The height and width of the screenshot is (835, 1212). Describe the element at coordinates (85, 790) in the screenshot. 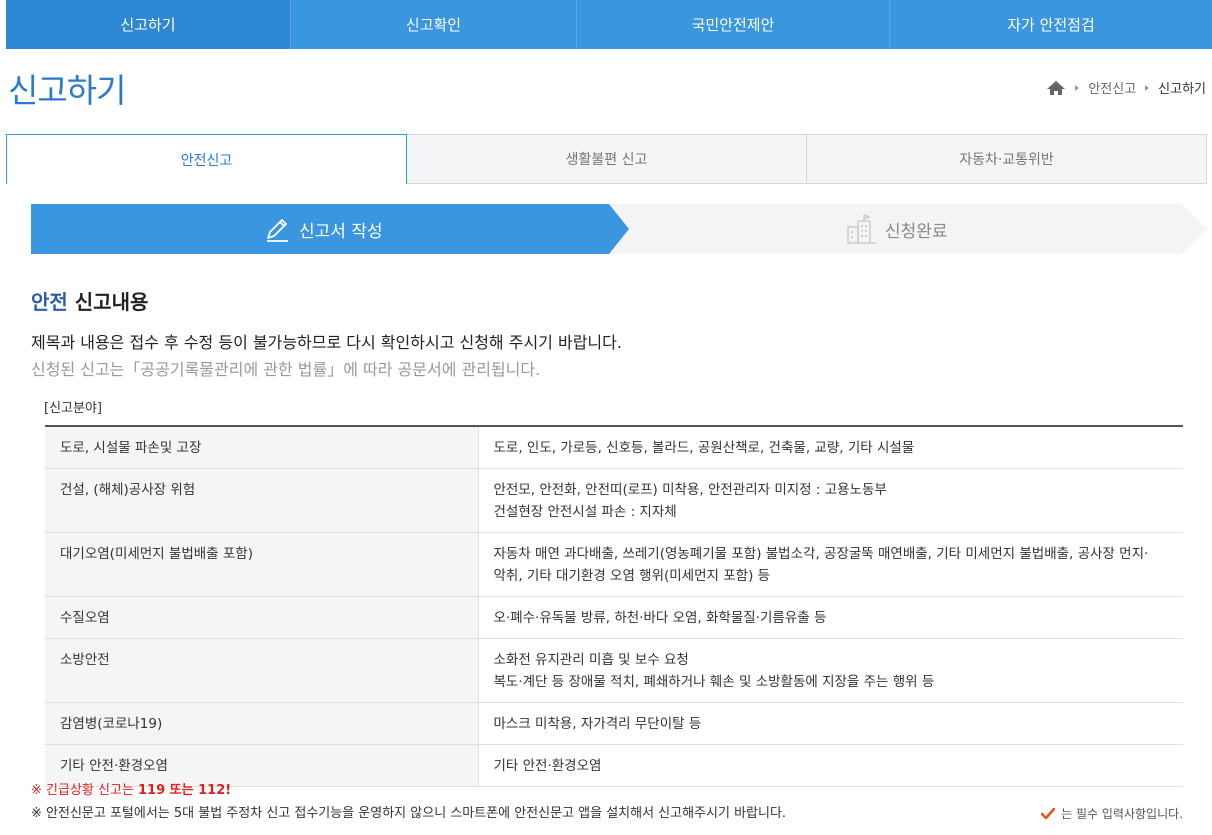

I see `emergency-prefix: ※ 긴급상황 신고는` at that location.